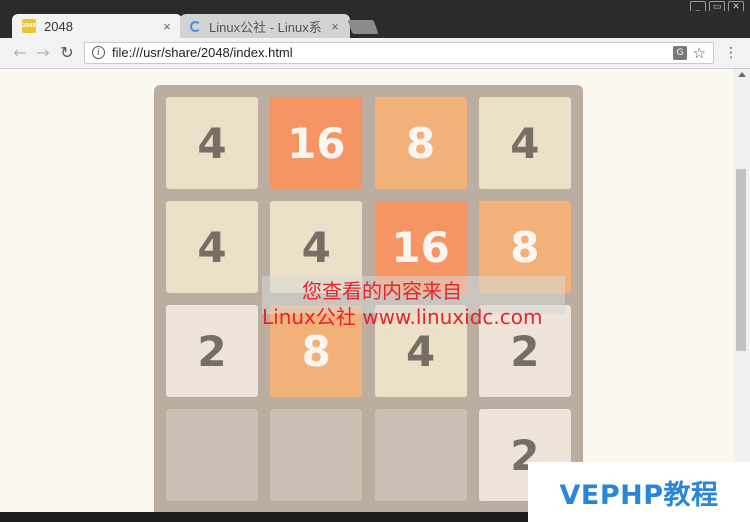 Image resolution: width=750 pixels, height=522 pixels. What do you see at coordinates (680, 53) in the screenshot?
I see `translate-icon: G` at bounding box center [680, 53].